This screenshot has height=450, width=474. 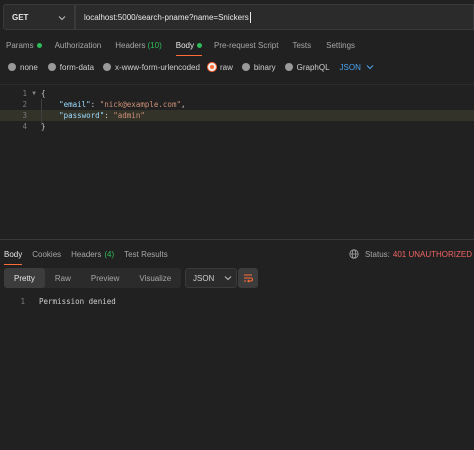 I want to click on radio-none: none, so click(x=23, y=67).